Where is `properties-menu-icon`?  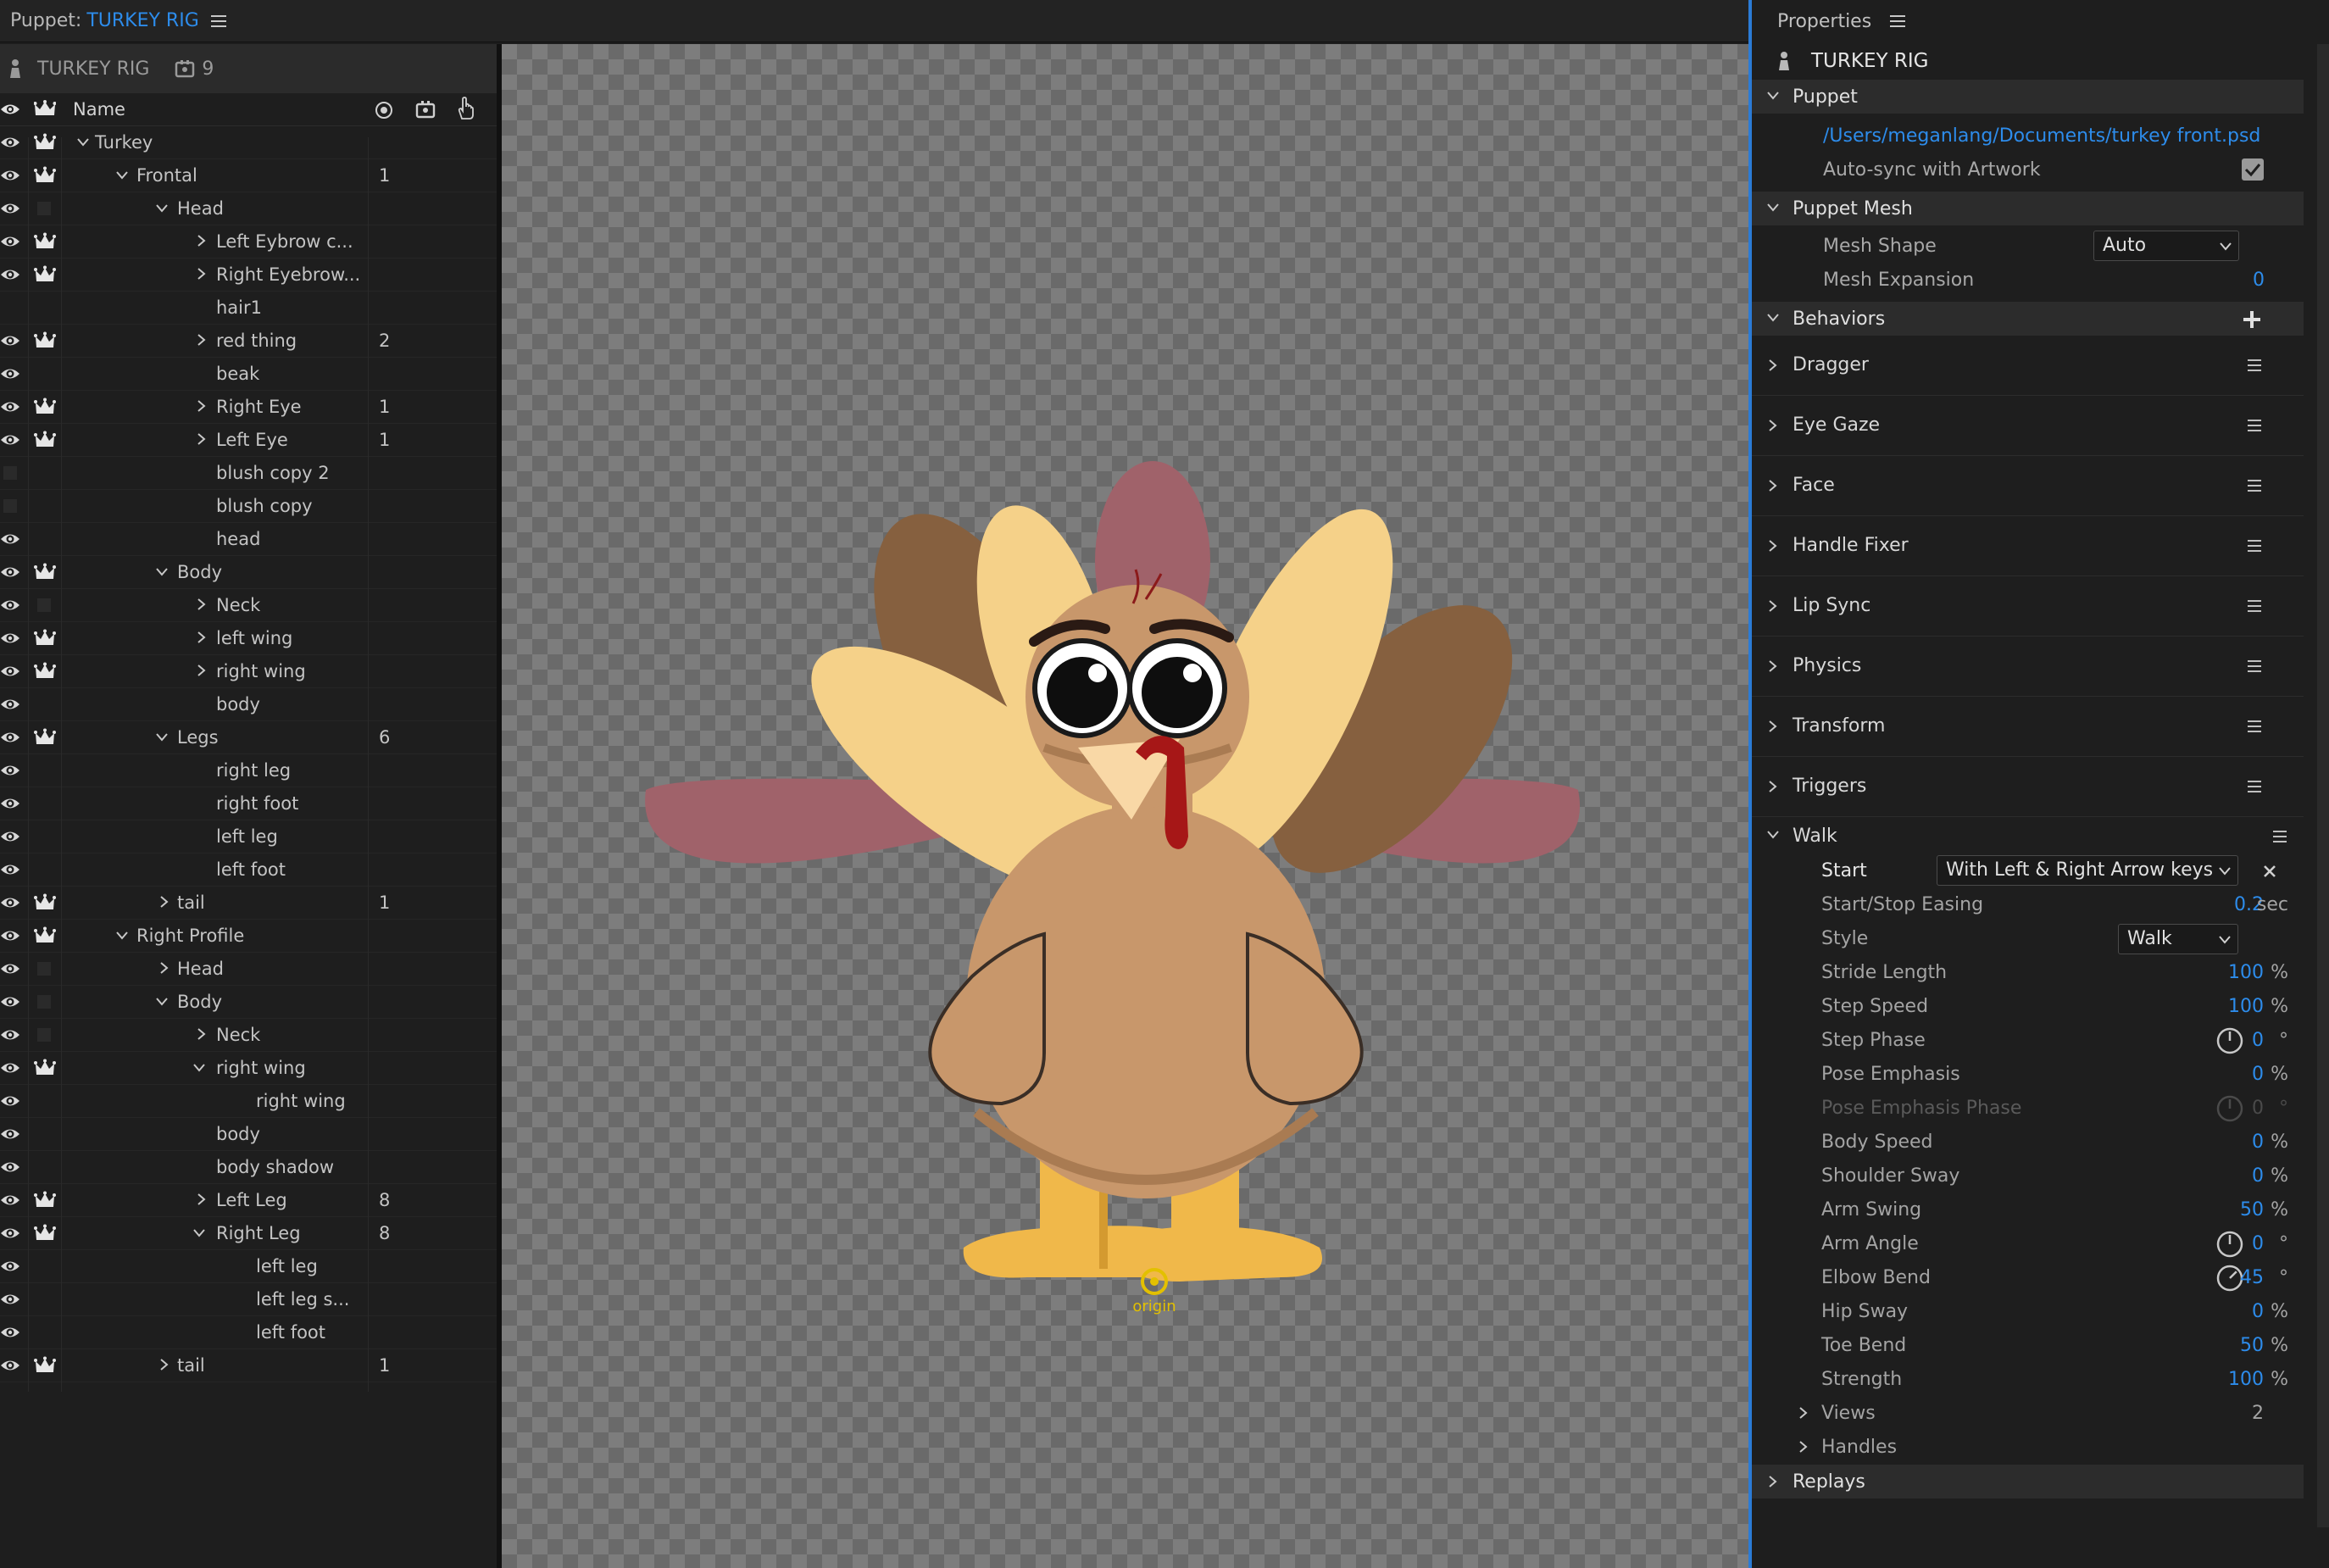
properties-menu-icon is located at coordinates (1898, 21).